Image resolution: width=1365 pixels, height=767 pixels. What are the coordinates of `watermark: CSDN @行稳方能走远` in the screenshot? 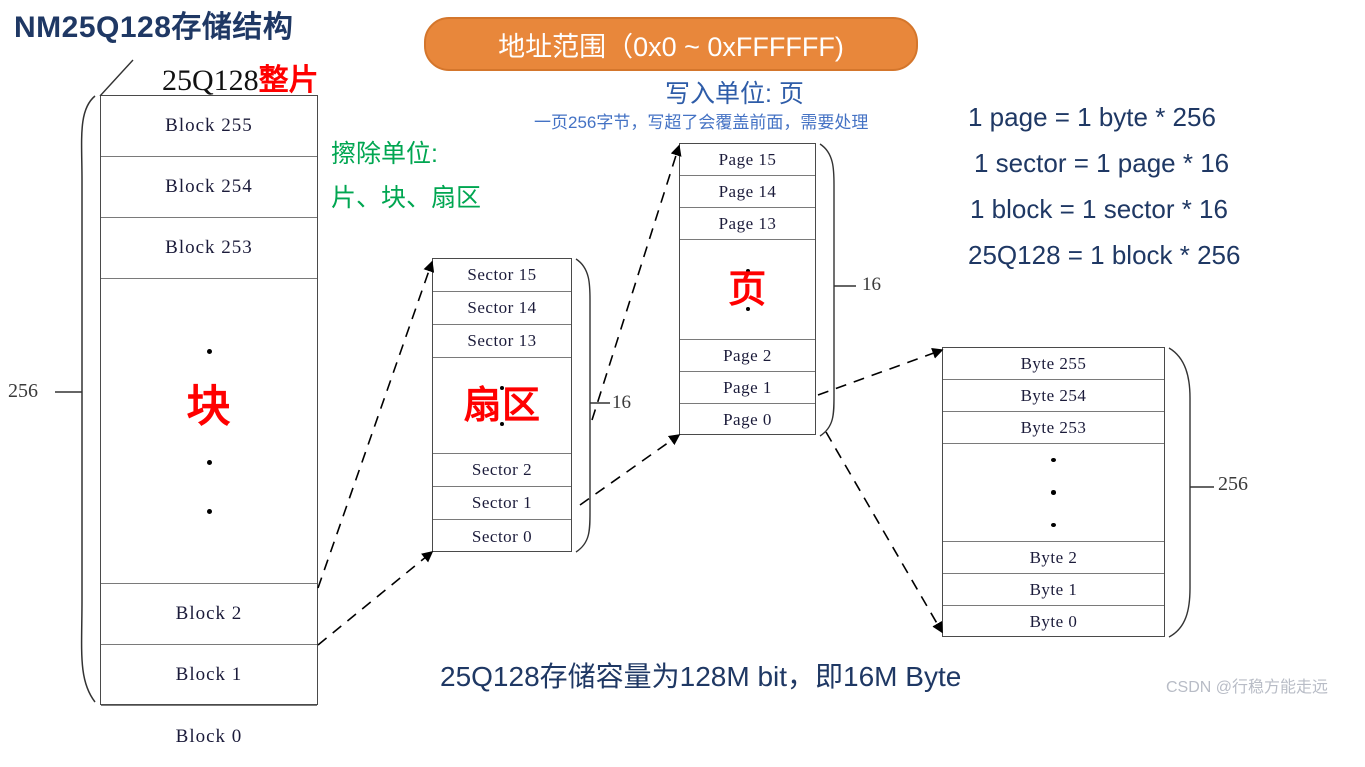 It's located at (1247, 687).